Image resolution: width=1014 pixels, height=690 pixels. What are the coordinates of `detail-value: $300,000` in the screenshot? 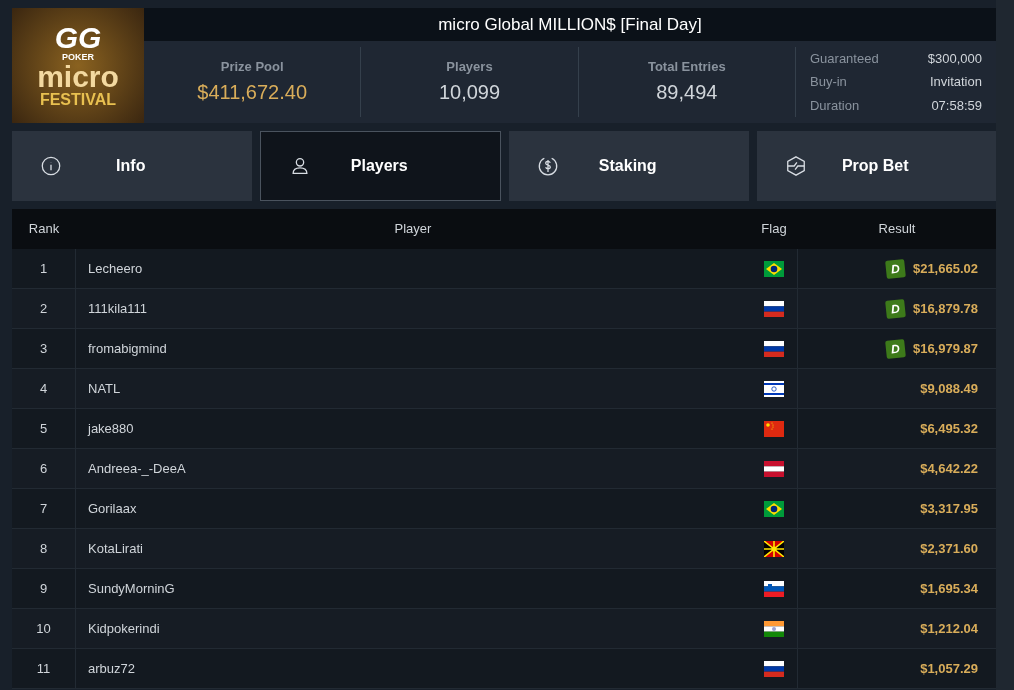 It's located at (954, 58).